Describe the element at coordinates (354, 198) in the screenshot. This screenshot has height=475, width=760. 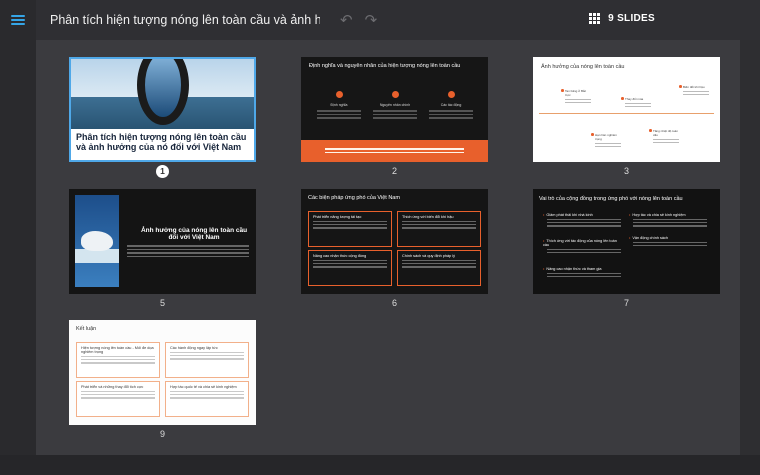
I see `slide-title: Các biện pháp ứng phó của Việt Nam` at that location.